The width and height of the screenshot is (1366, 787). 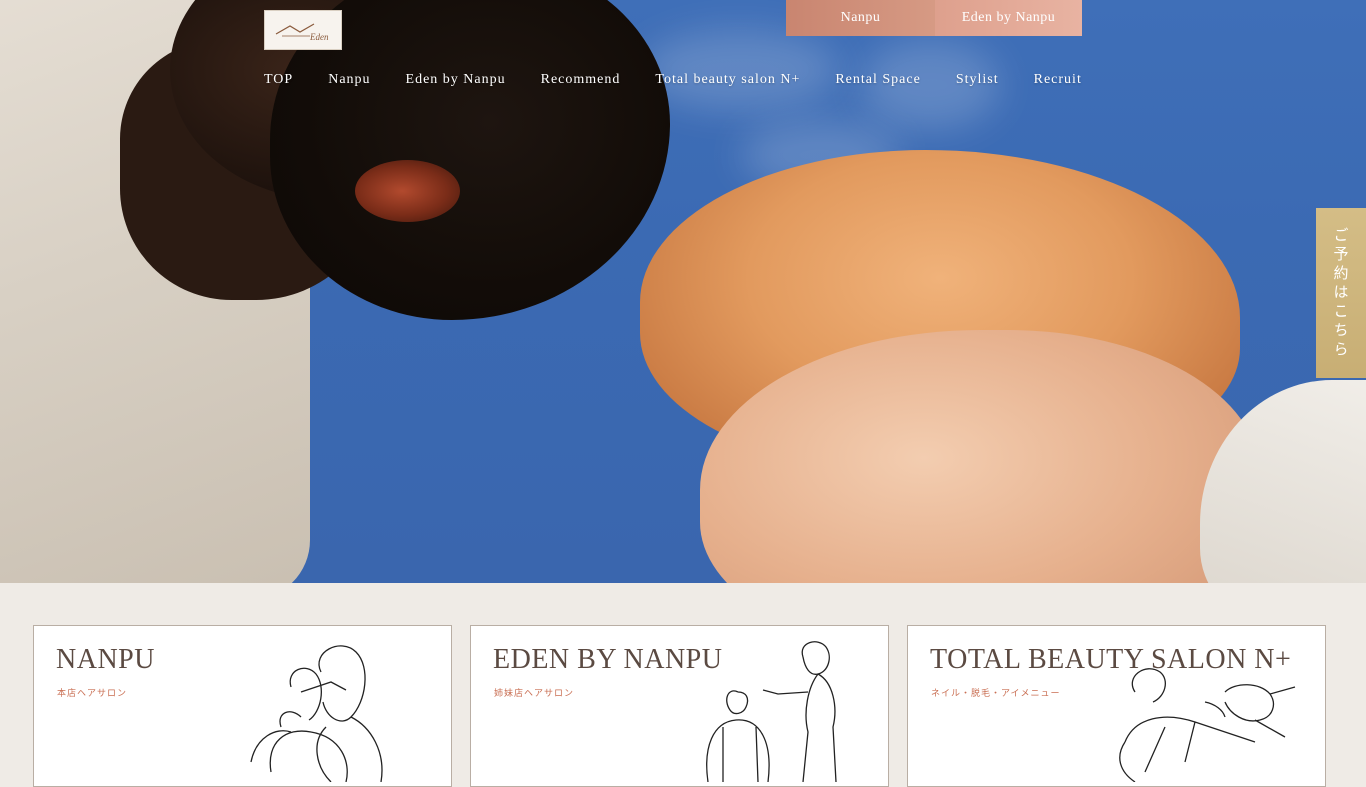 What do you see at coordinates (278, 80) in the screenshot?
I see `nav-top: TOP` at bounding box center [278, 80].